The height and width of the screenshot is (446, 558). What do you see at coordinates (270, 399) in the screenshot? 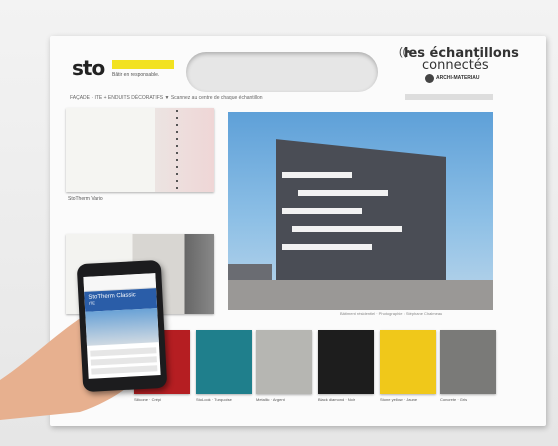
I see `swatch-label: Metallic · Argent` at bounding box center [270, 399].